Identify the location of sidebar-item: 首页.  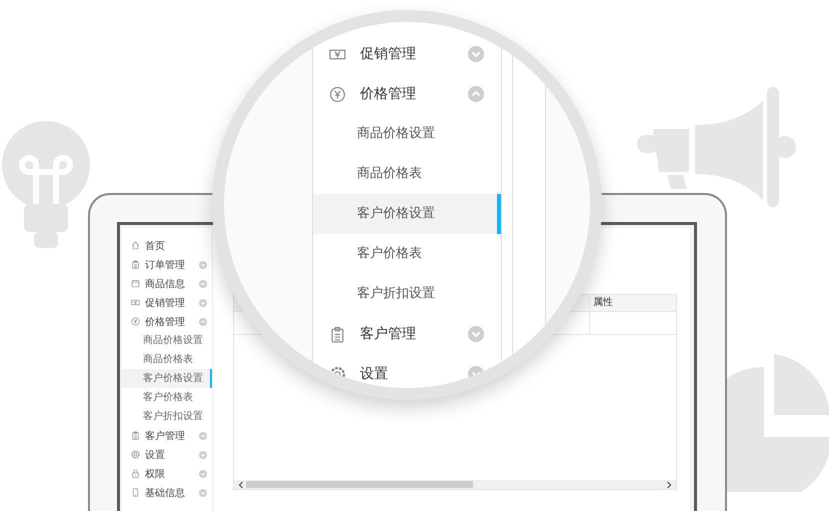
(167, 245).